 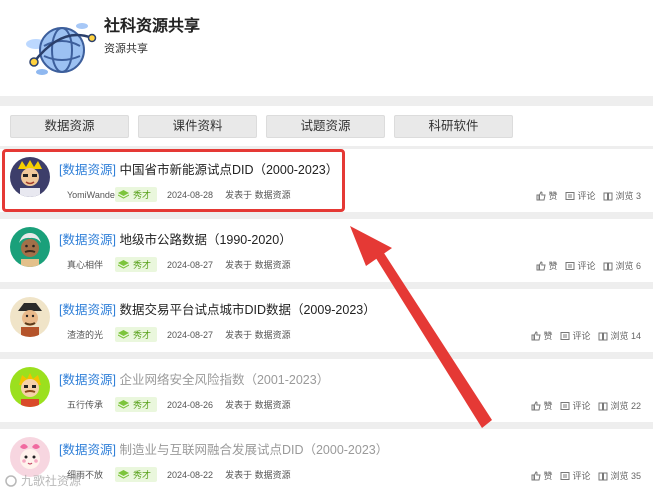 I want to click on views-count: 浏览 22, so click(x=619, y=405).